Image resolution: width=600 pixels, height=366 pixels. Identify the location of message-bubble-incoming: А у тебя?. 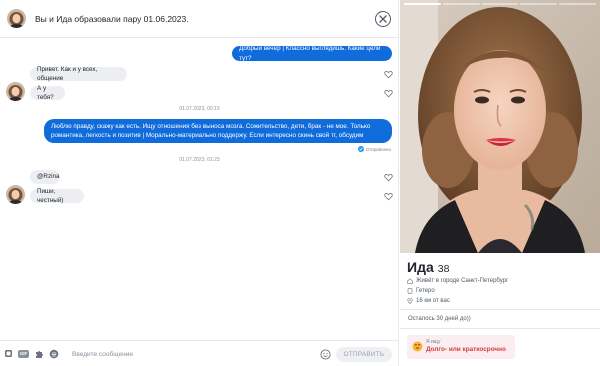
(47, 93).